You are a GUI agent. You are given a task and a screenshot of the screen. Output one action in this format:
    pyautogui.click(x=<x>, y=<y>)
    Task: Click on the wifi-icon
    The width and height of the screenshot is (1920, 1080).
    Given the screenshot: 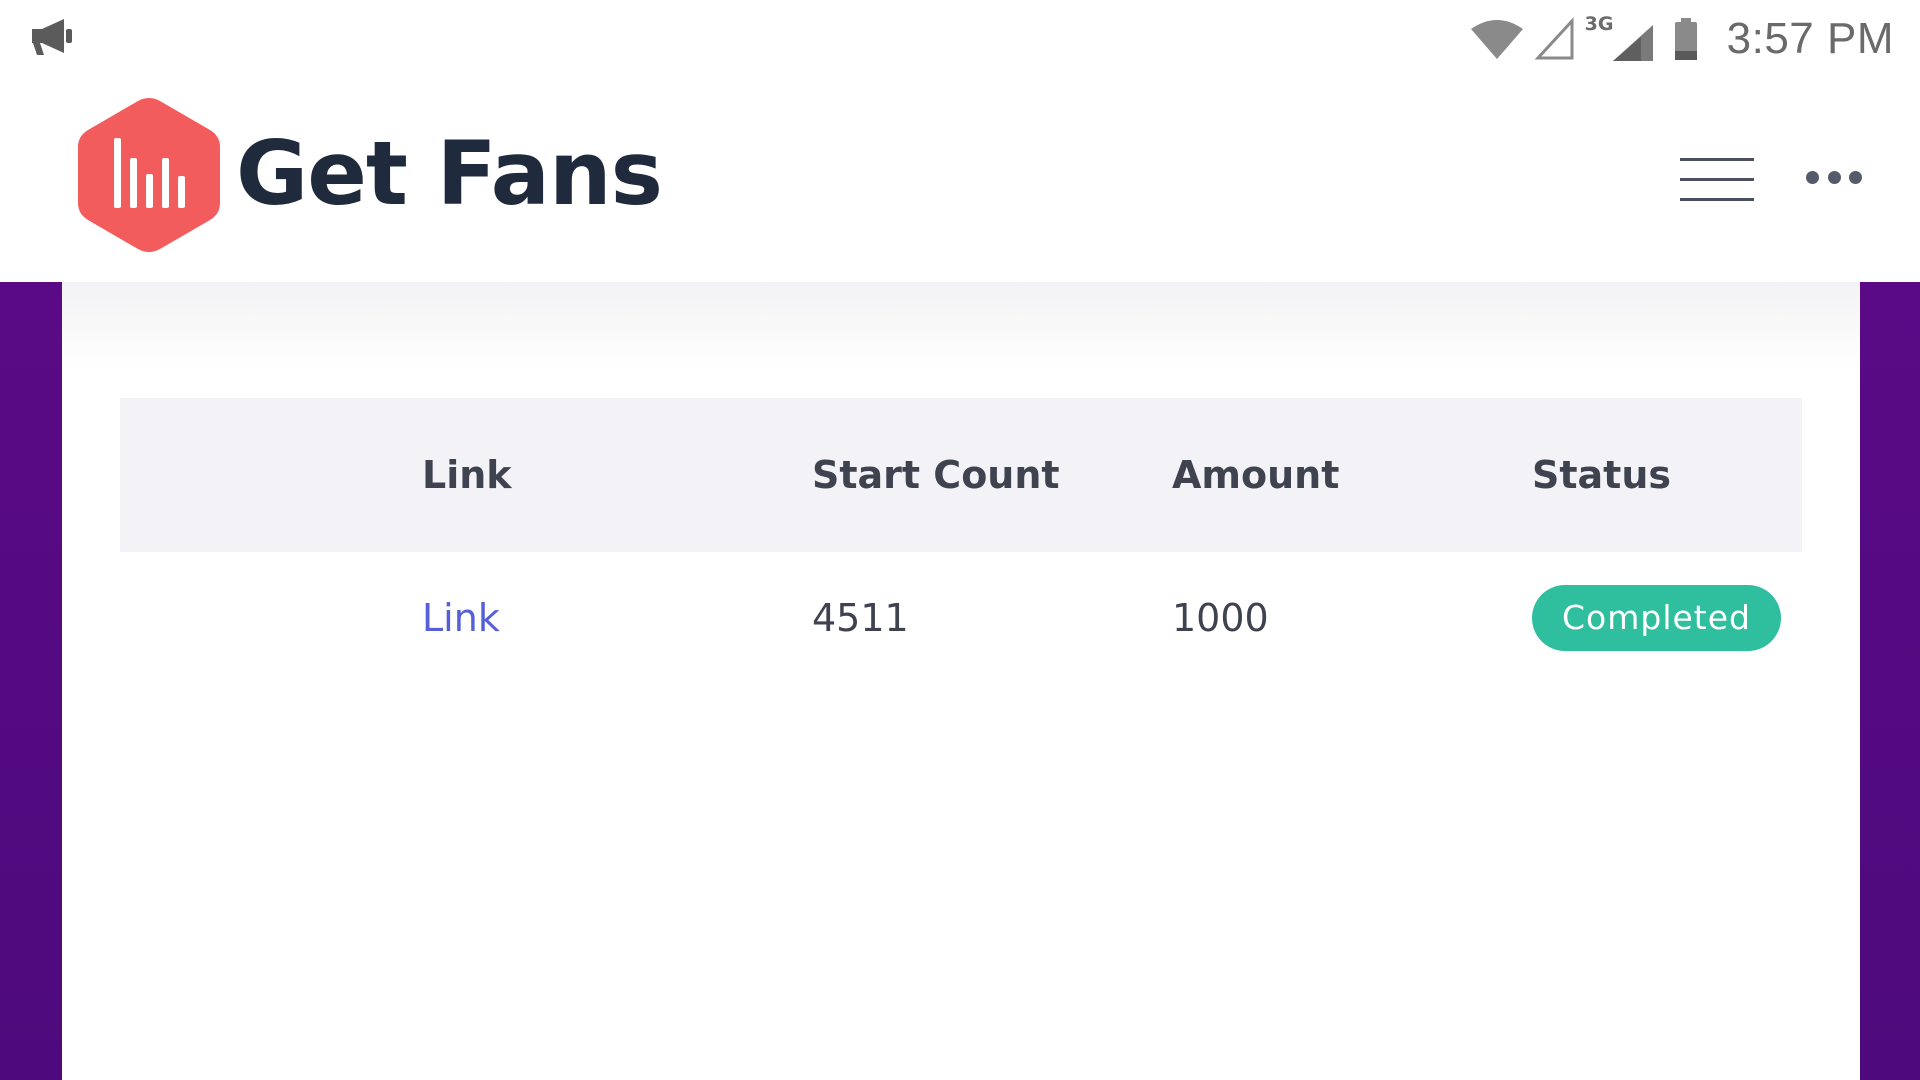 What is the action you would take?
    pyautogui.click(x=1496, y=39)
    